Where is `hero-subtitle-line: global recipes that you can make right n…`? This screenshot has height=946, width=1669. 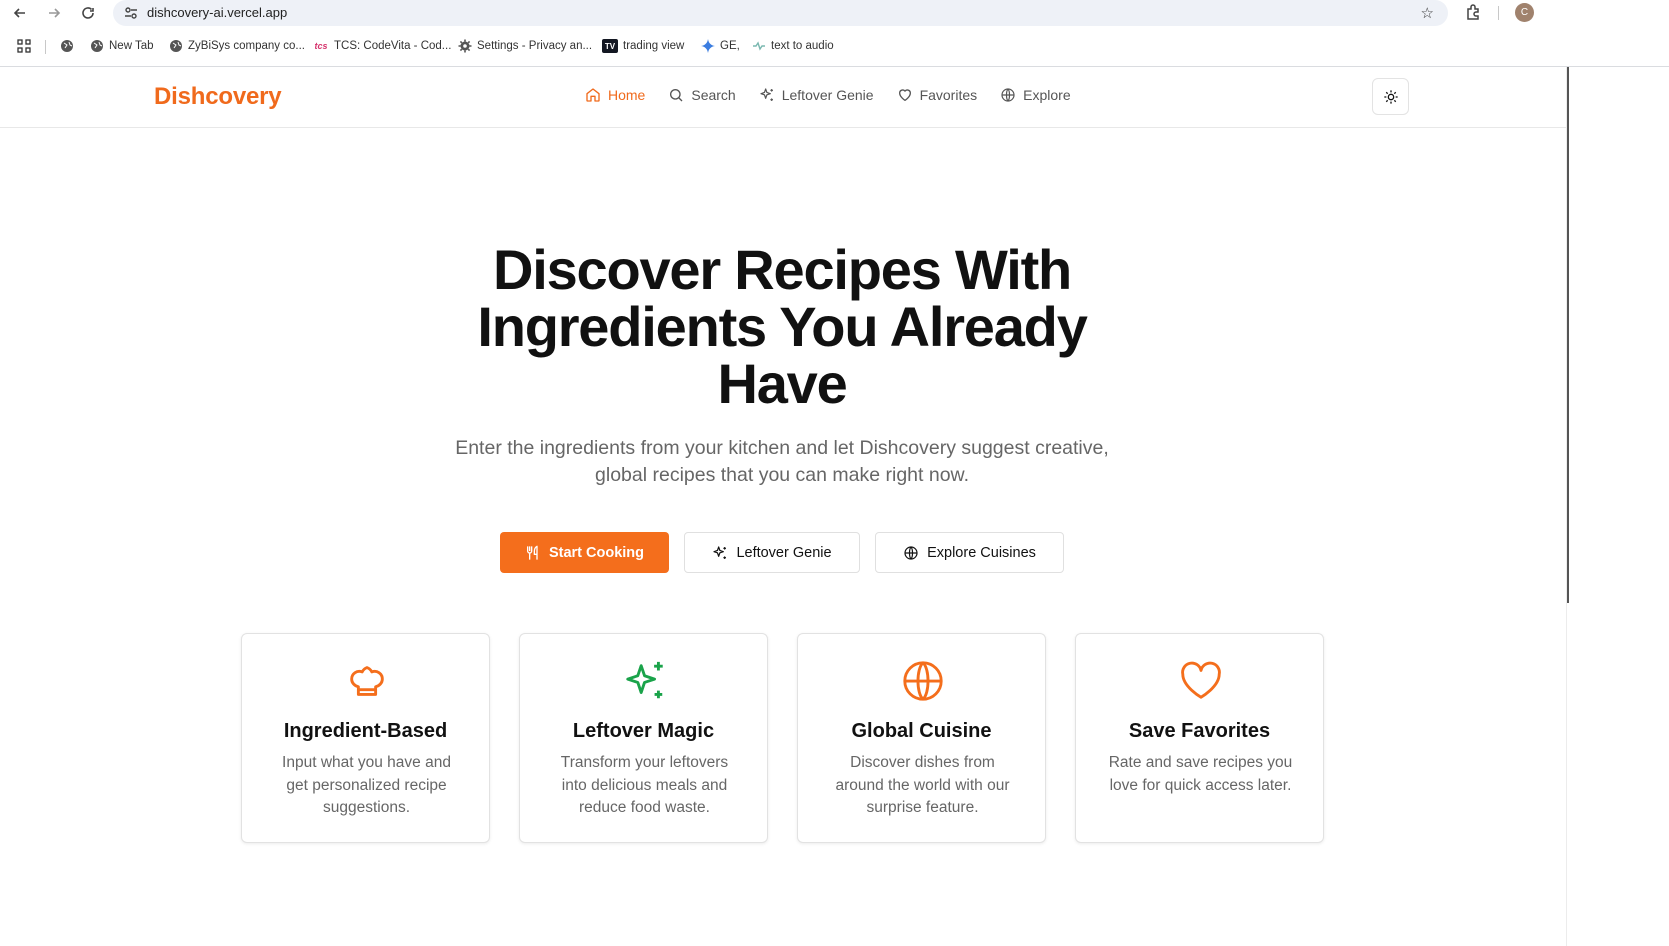 hero-subtitle-line: global recipes that you can make right n… is located at coordinates (782, 475).